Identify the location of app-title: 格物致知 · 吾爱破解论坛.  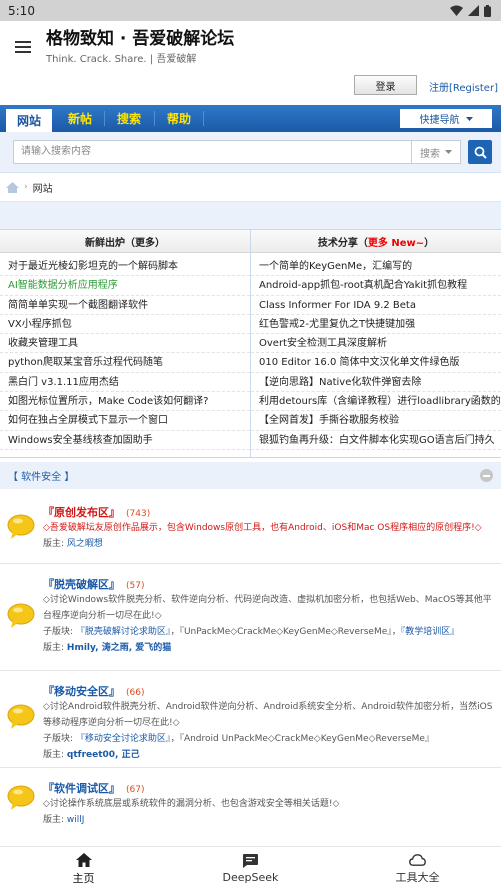
(140, 38).